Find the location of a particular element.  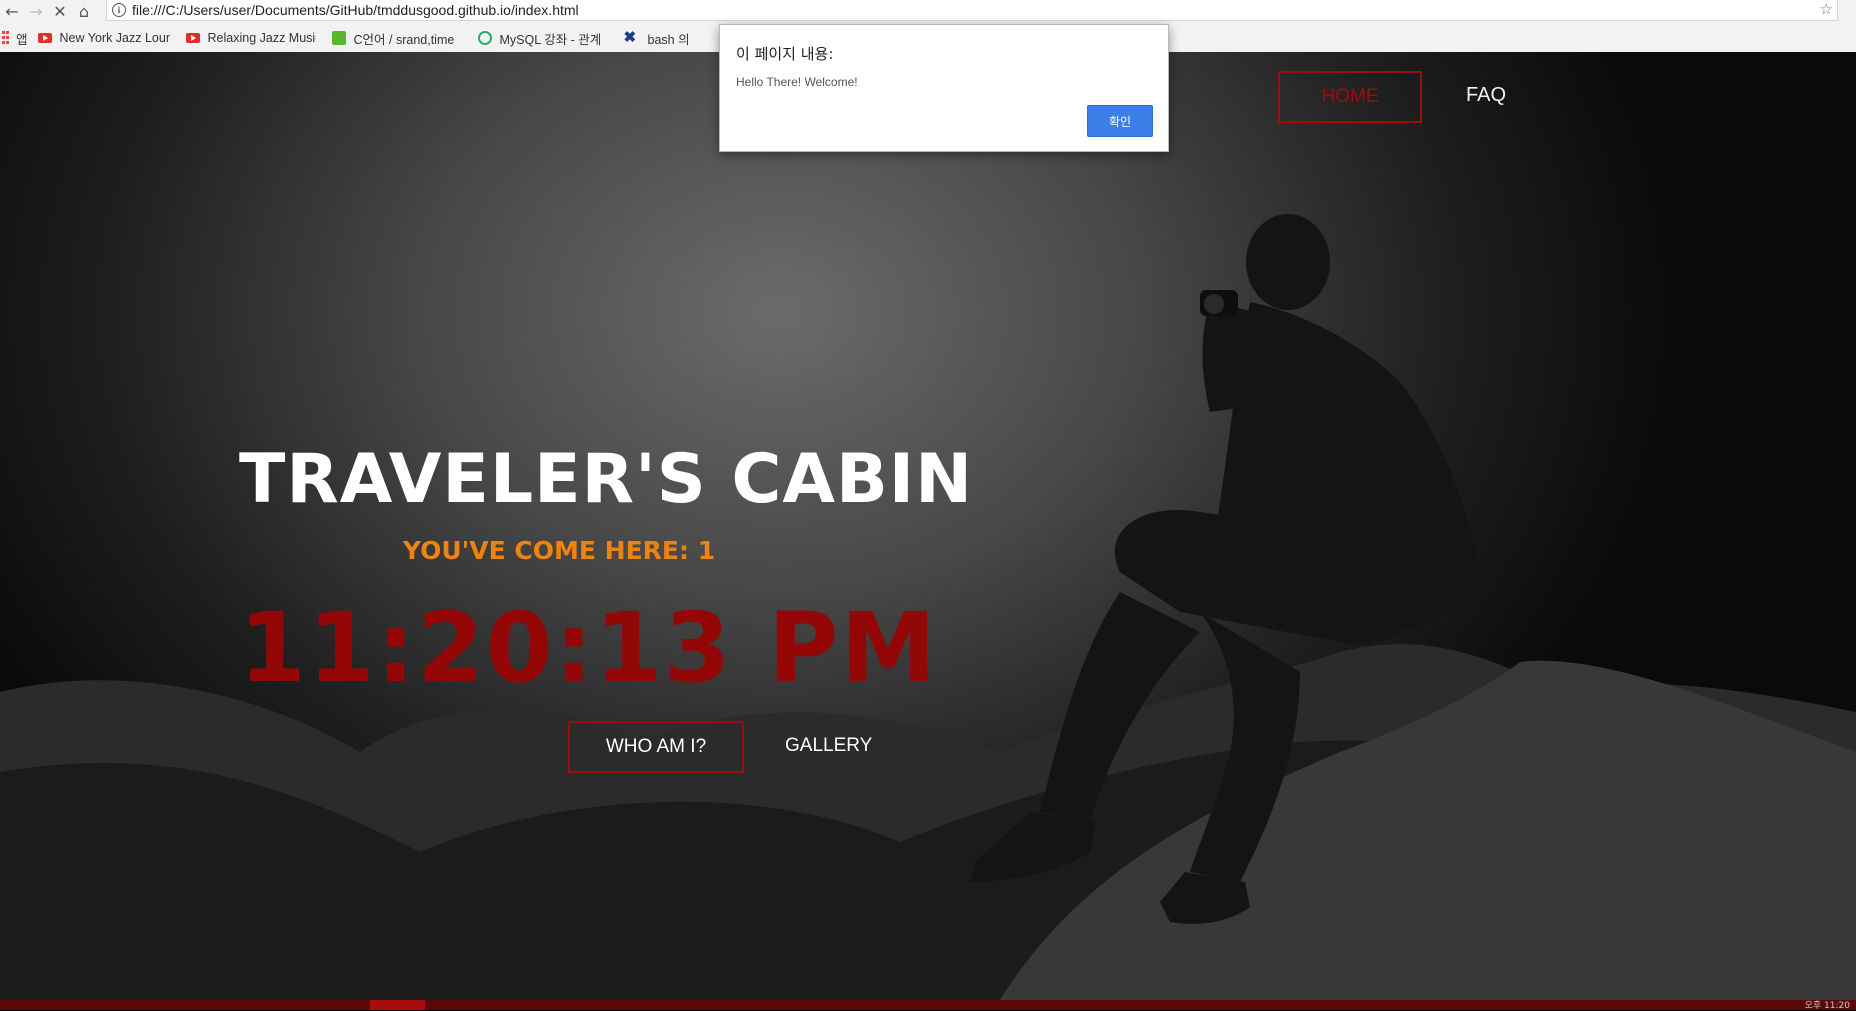

nav-home-link: HOME is located at coordinates (1350, 97).